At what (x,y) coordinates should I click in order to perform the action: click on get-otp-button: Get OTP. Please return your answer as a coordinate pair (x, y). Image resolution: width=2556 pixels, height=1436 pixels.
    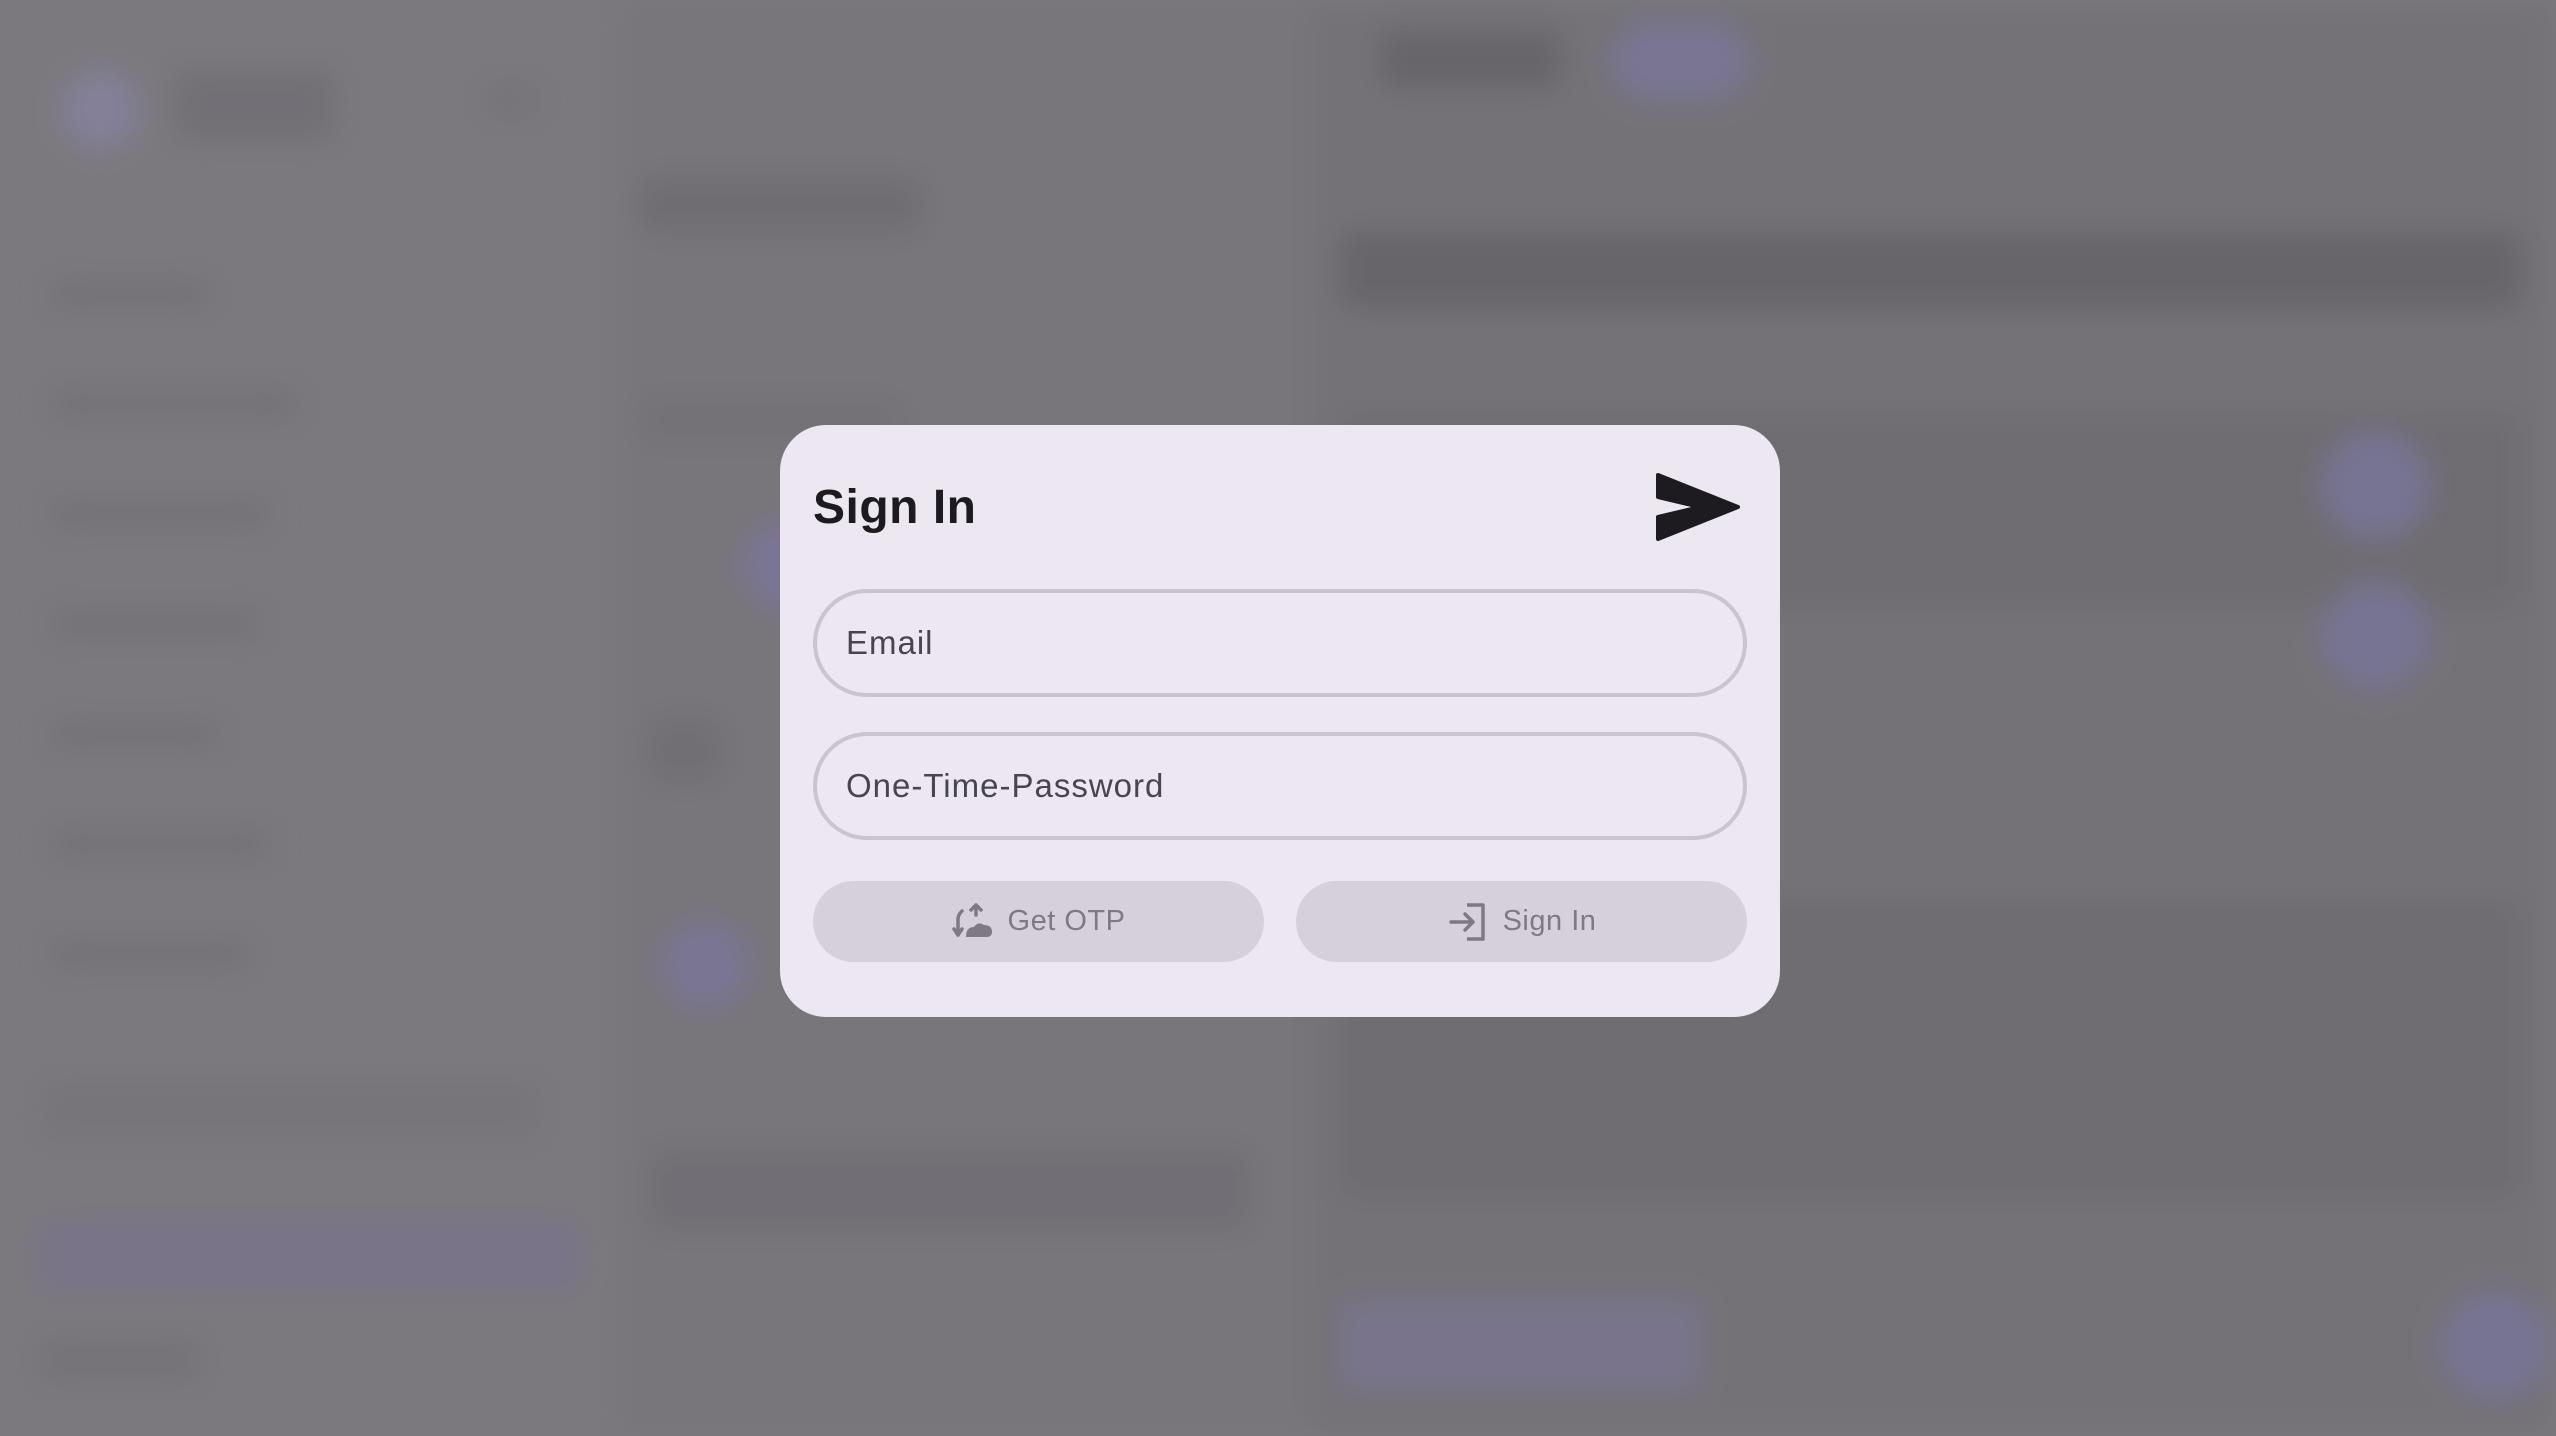
    Looking at the image, I should click on (1038, 921).